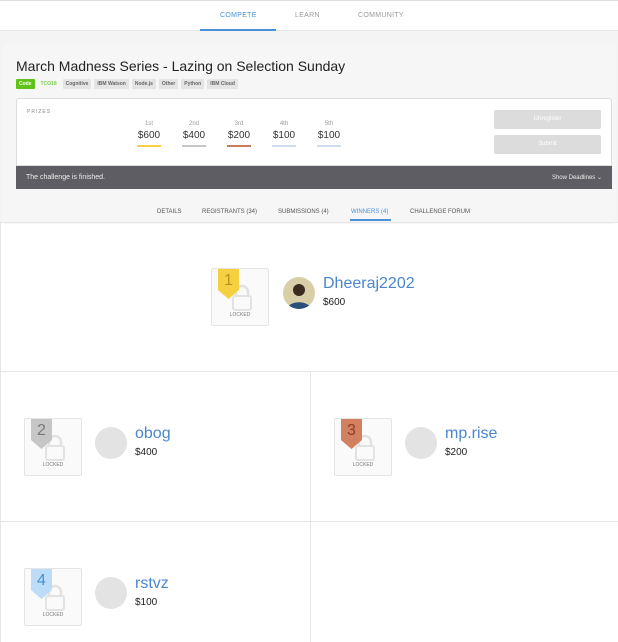 The image size is (618, 642). I want to click on winner-handle: rstvz, so click(152, 584).